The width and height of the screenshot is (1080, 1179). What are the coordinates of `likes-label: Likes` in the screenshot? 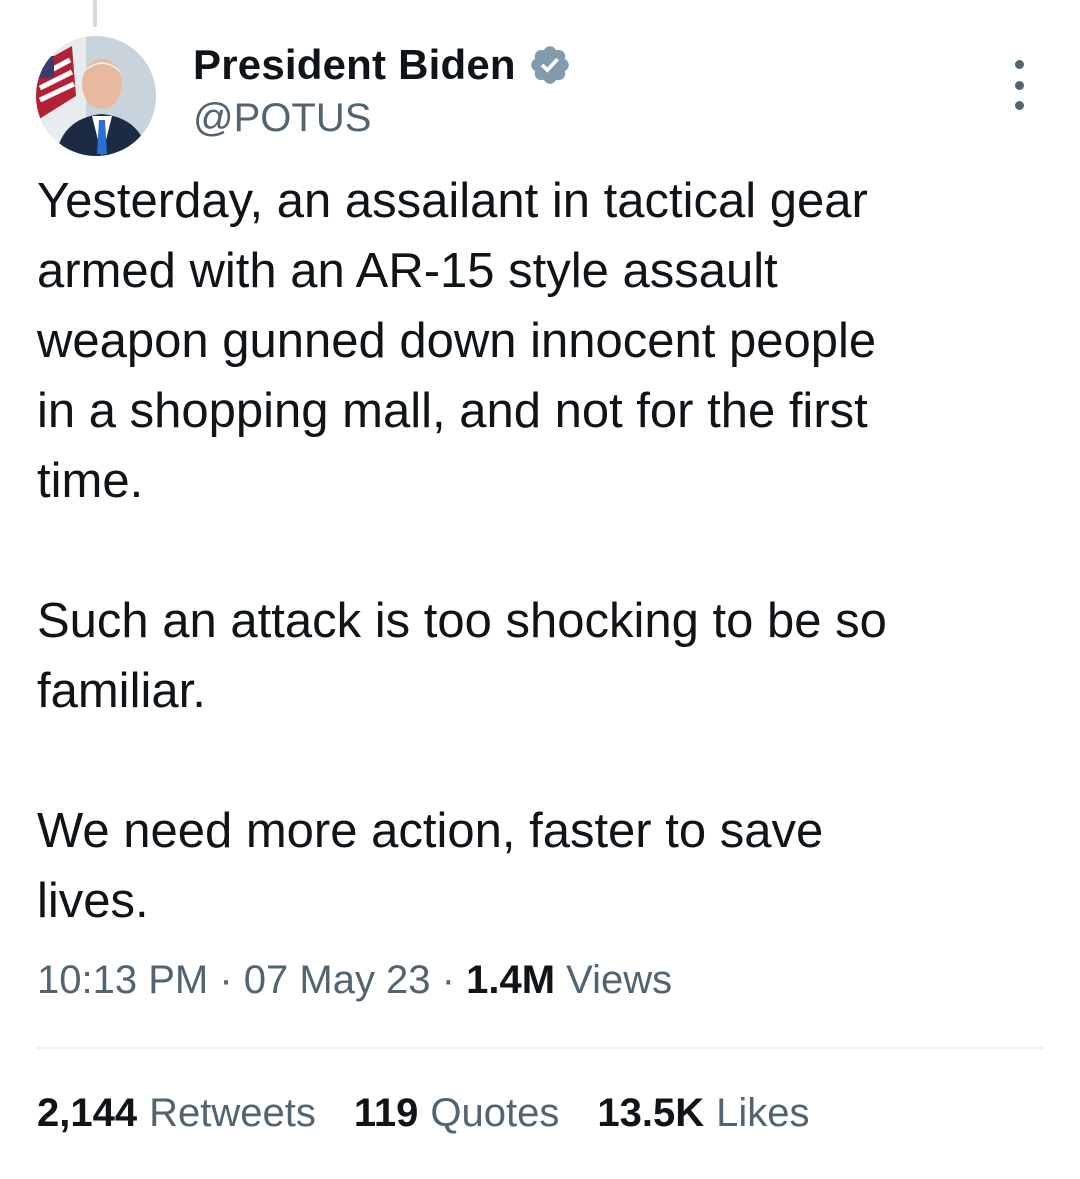 It's located at (763, 1113).